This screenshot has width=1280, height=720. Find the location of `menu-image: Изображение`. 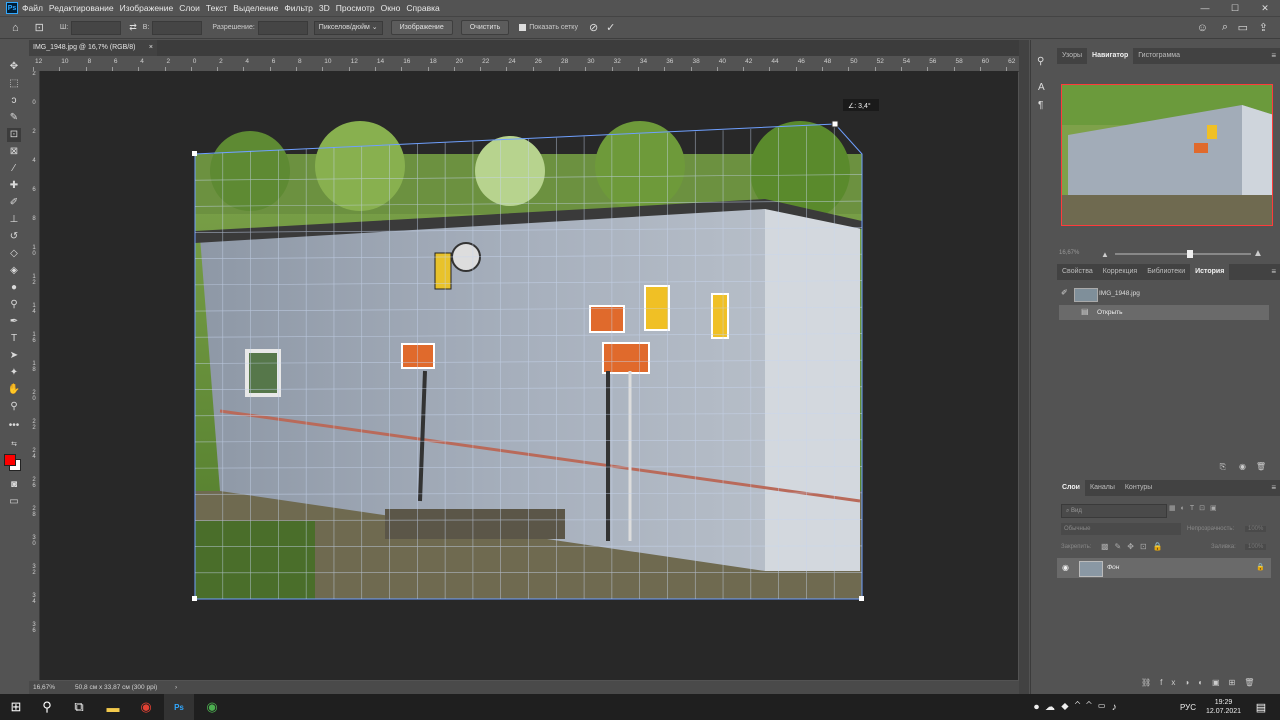

menu-image: Изображение is located at coordinates (147, 8).